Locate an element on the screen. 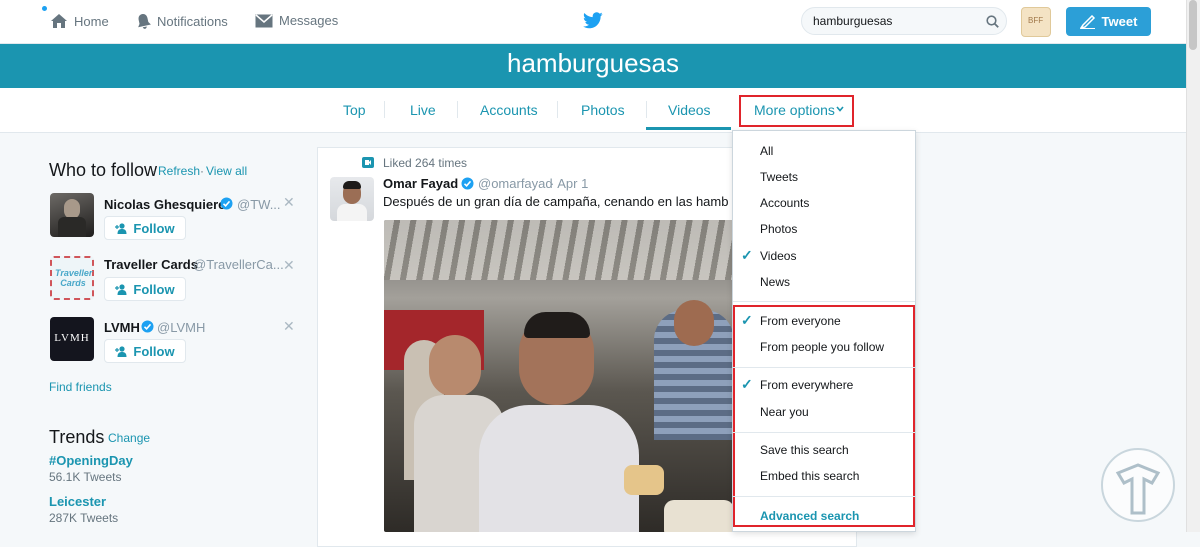 Image resolution: width=1200 pixels, height=547 pixels. trend-item: Leicester is located at coordinates (77, 501).